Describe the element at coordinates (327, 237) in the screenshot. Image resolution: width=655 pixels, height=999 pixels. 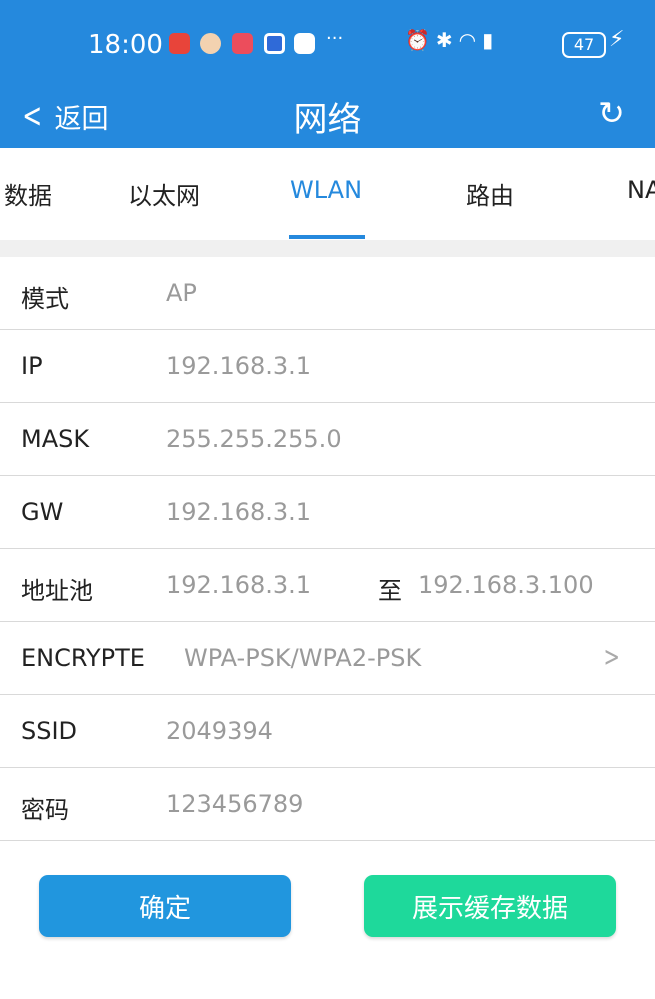
I see `active-tab-indicator` at that location.